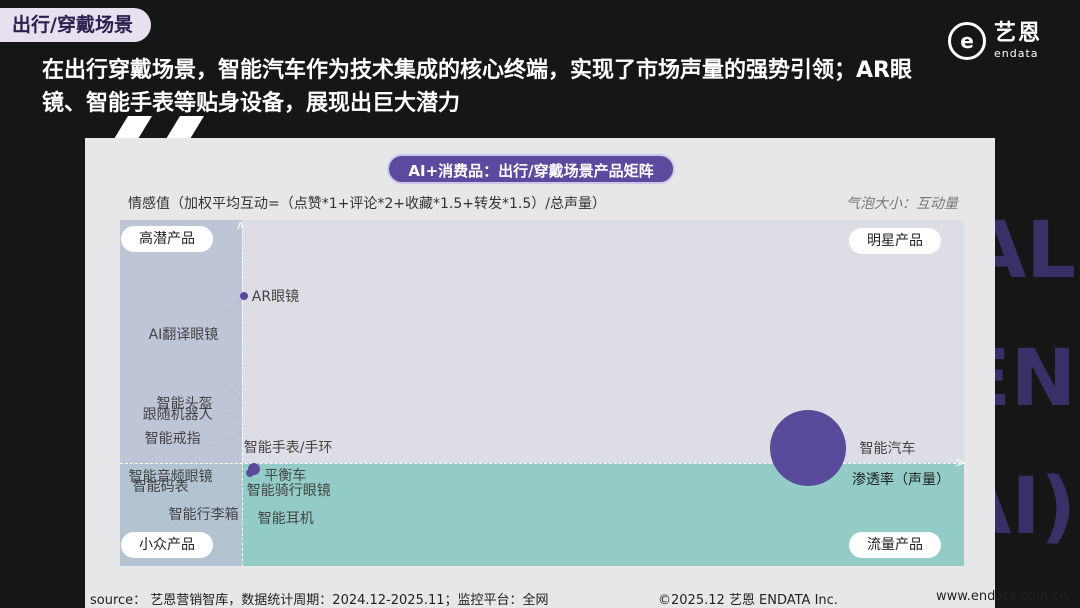 The width and height of the screenshot is (1080, 608). Describe the element at coordinates (160, 487) in the screenshot. I see `point-label: 智能码表` at that location.